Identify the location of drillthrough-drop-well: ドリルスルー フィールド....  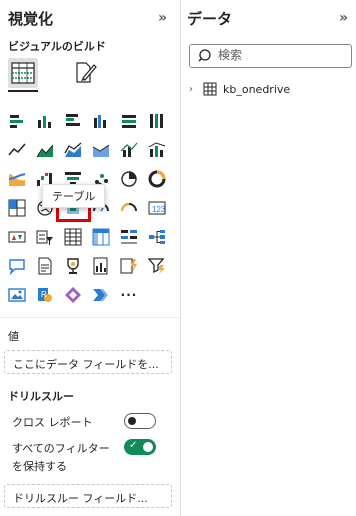
(88, 496).